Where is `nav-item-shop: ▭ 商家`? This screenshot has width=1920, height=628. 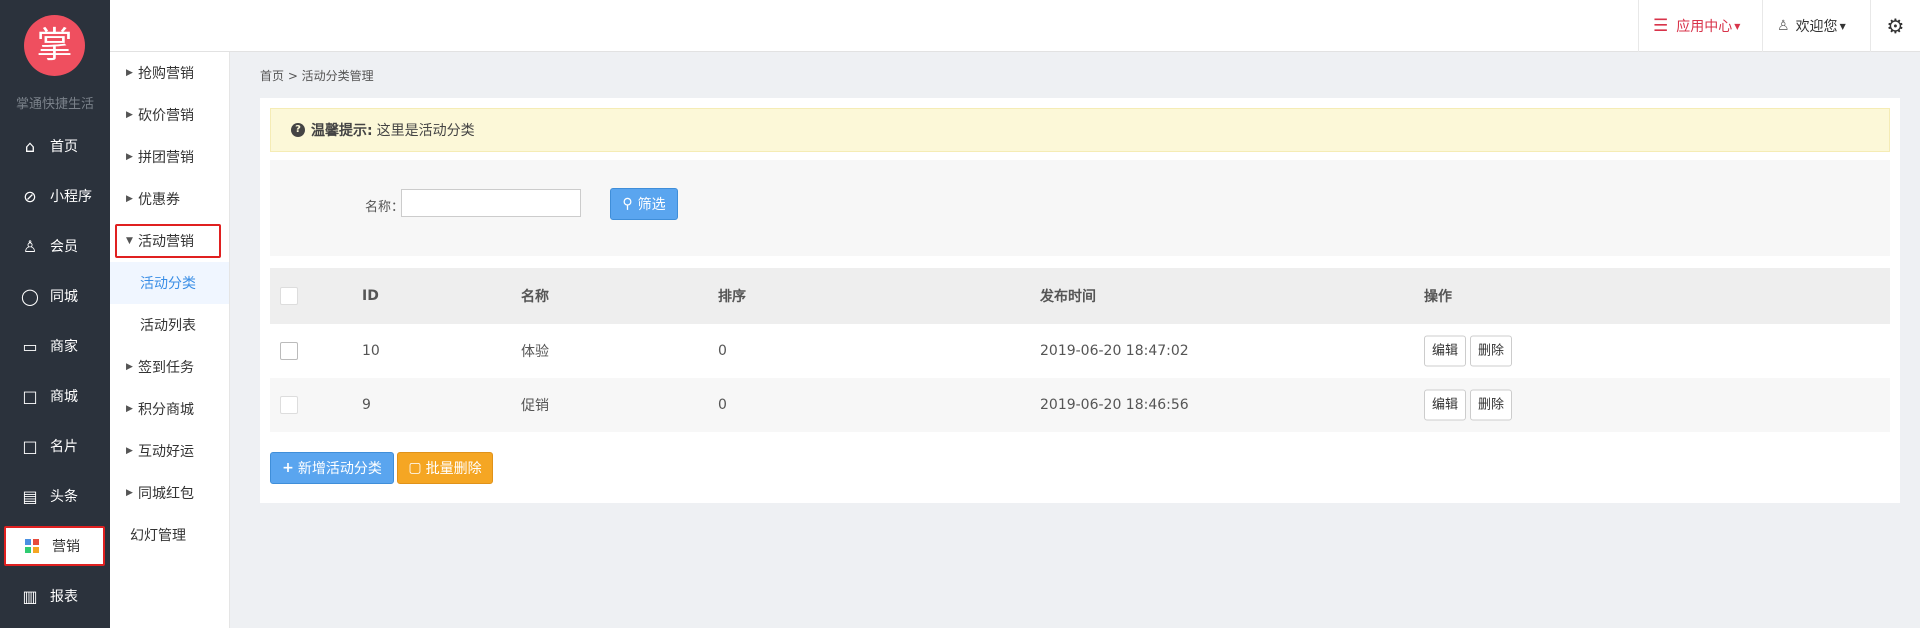
nav-item-shop: ▭ 商家 is located at coordinates (55, 346).